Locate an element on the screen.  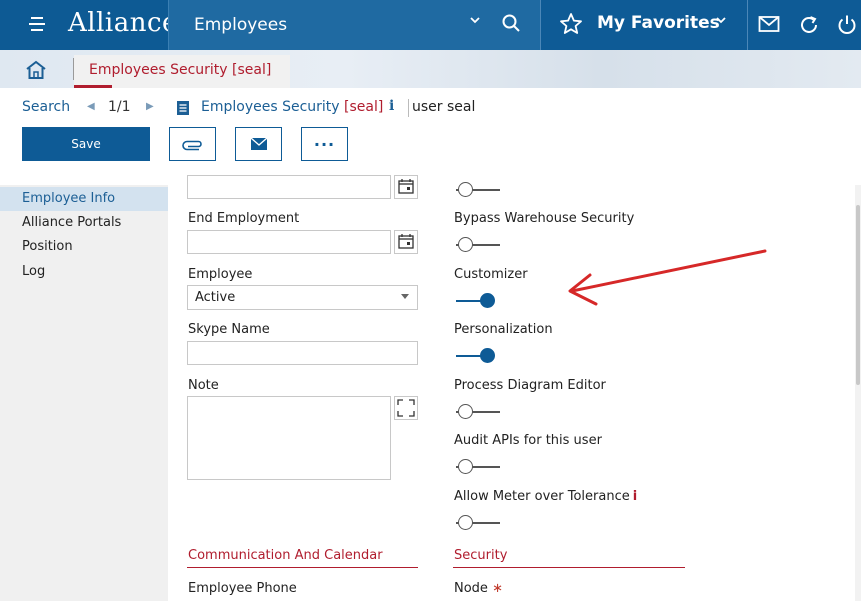
process-diagram-editor-label: Process Diagram Editor is located at coordinates (530, 385).